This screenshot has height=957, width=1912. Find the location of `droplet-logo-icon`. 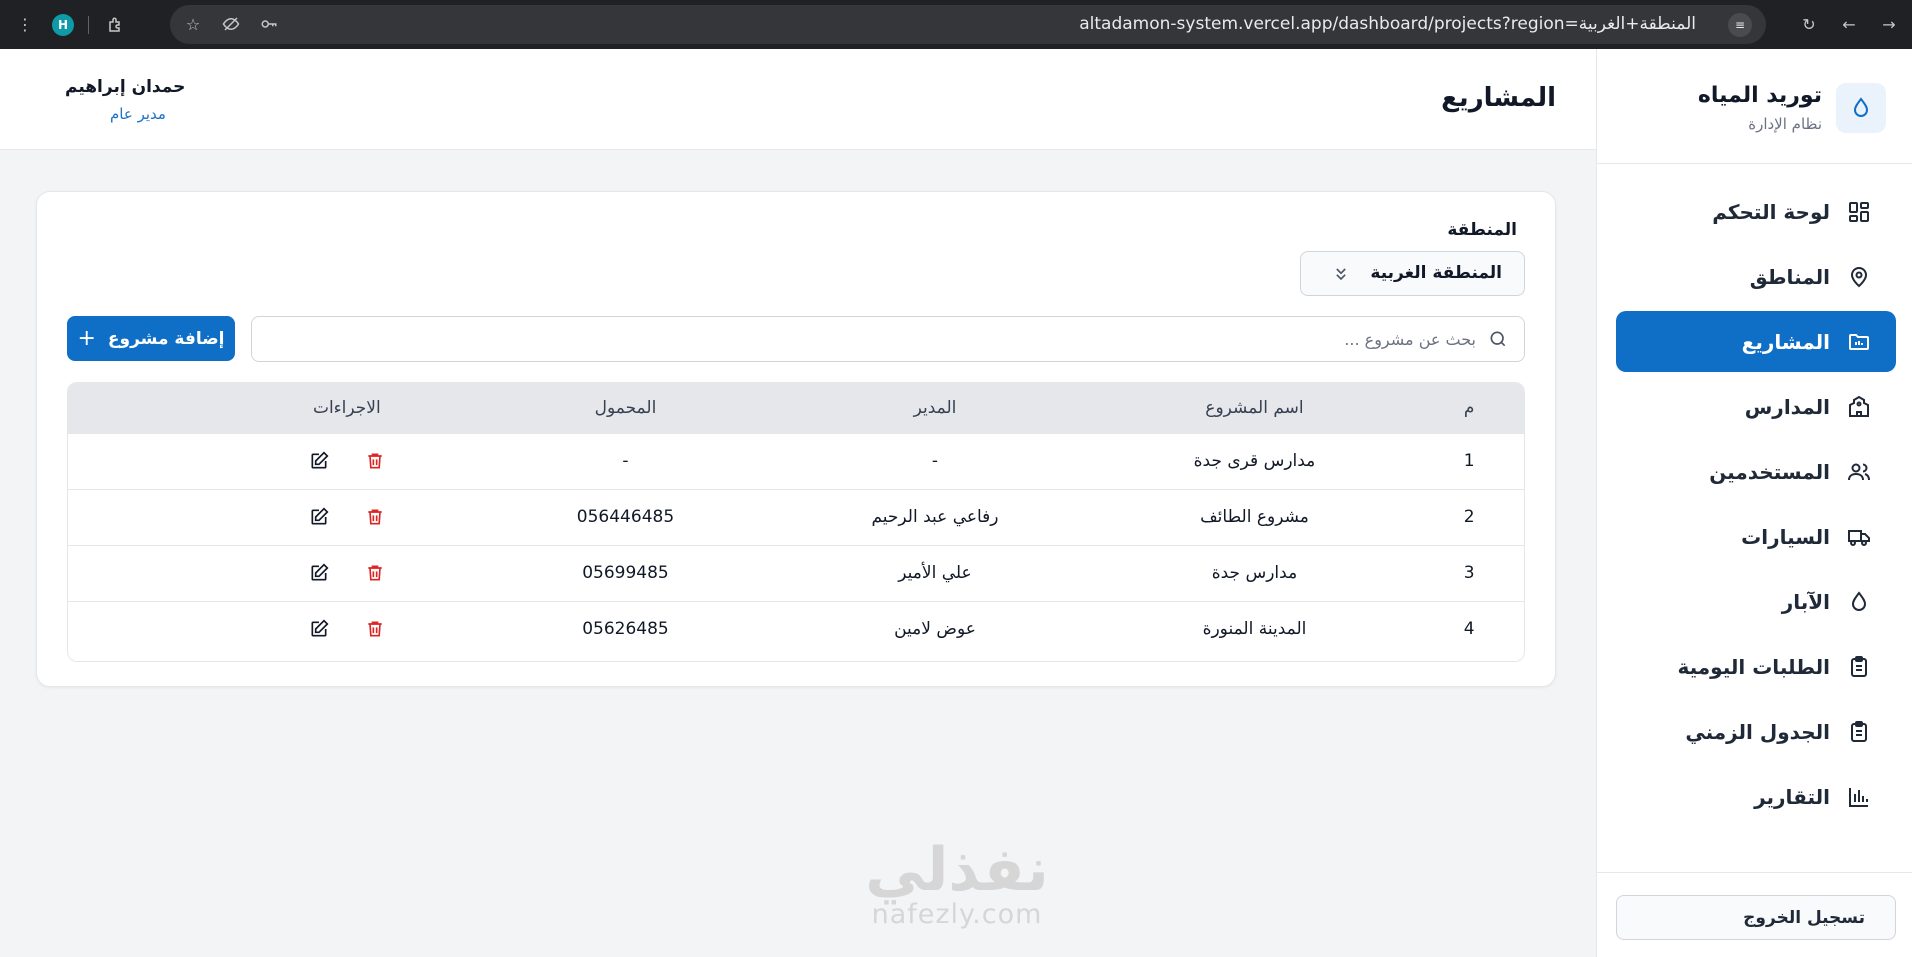

droplet-logo-icon is located at coordinates (1861, 108).